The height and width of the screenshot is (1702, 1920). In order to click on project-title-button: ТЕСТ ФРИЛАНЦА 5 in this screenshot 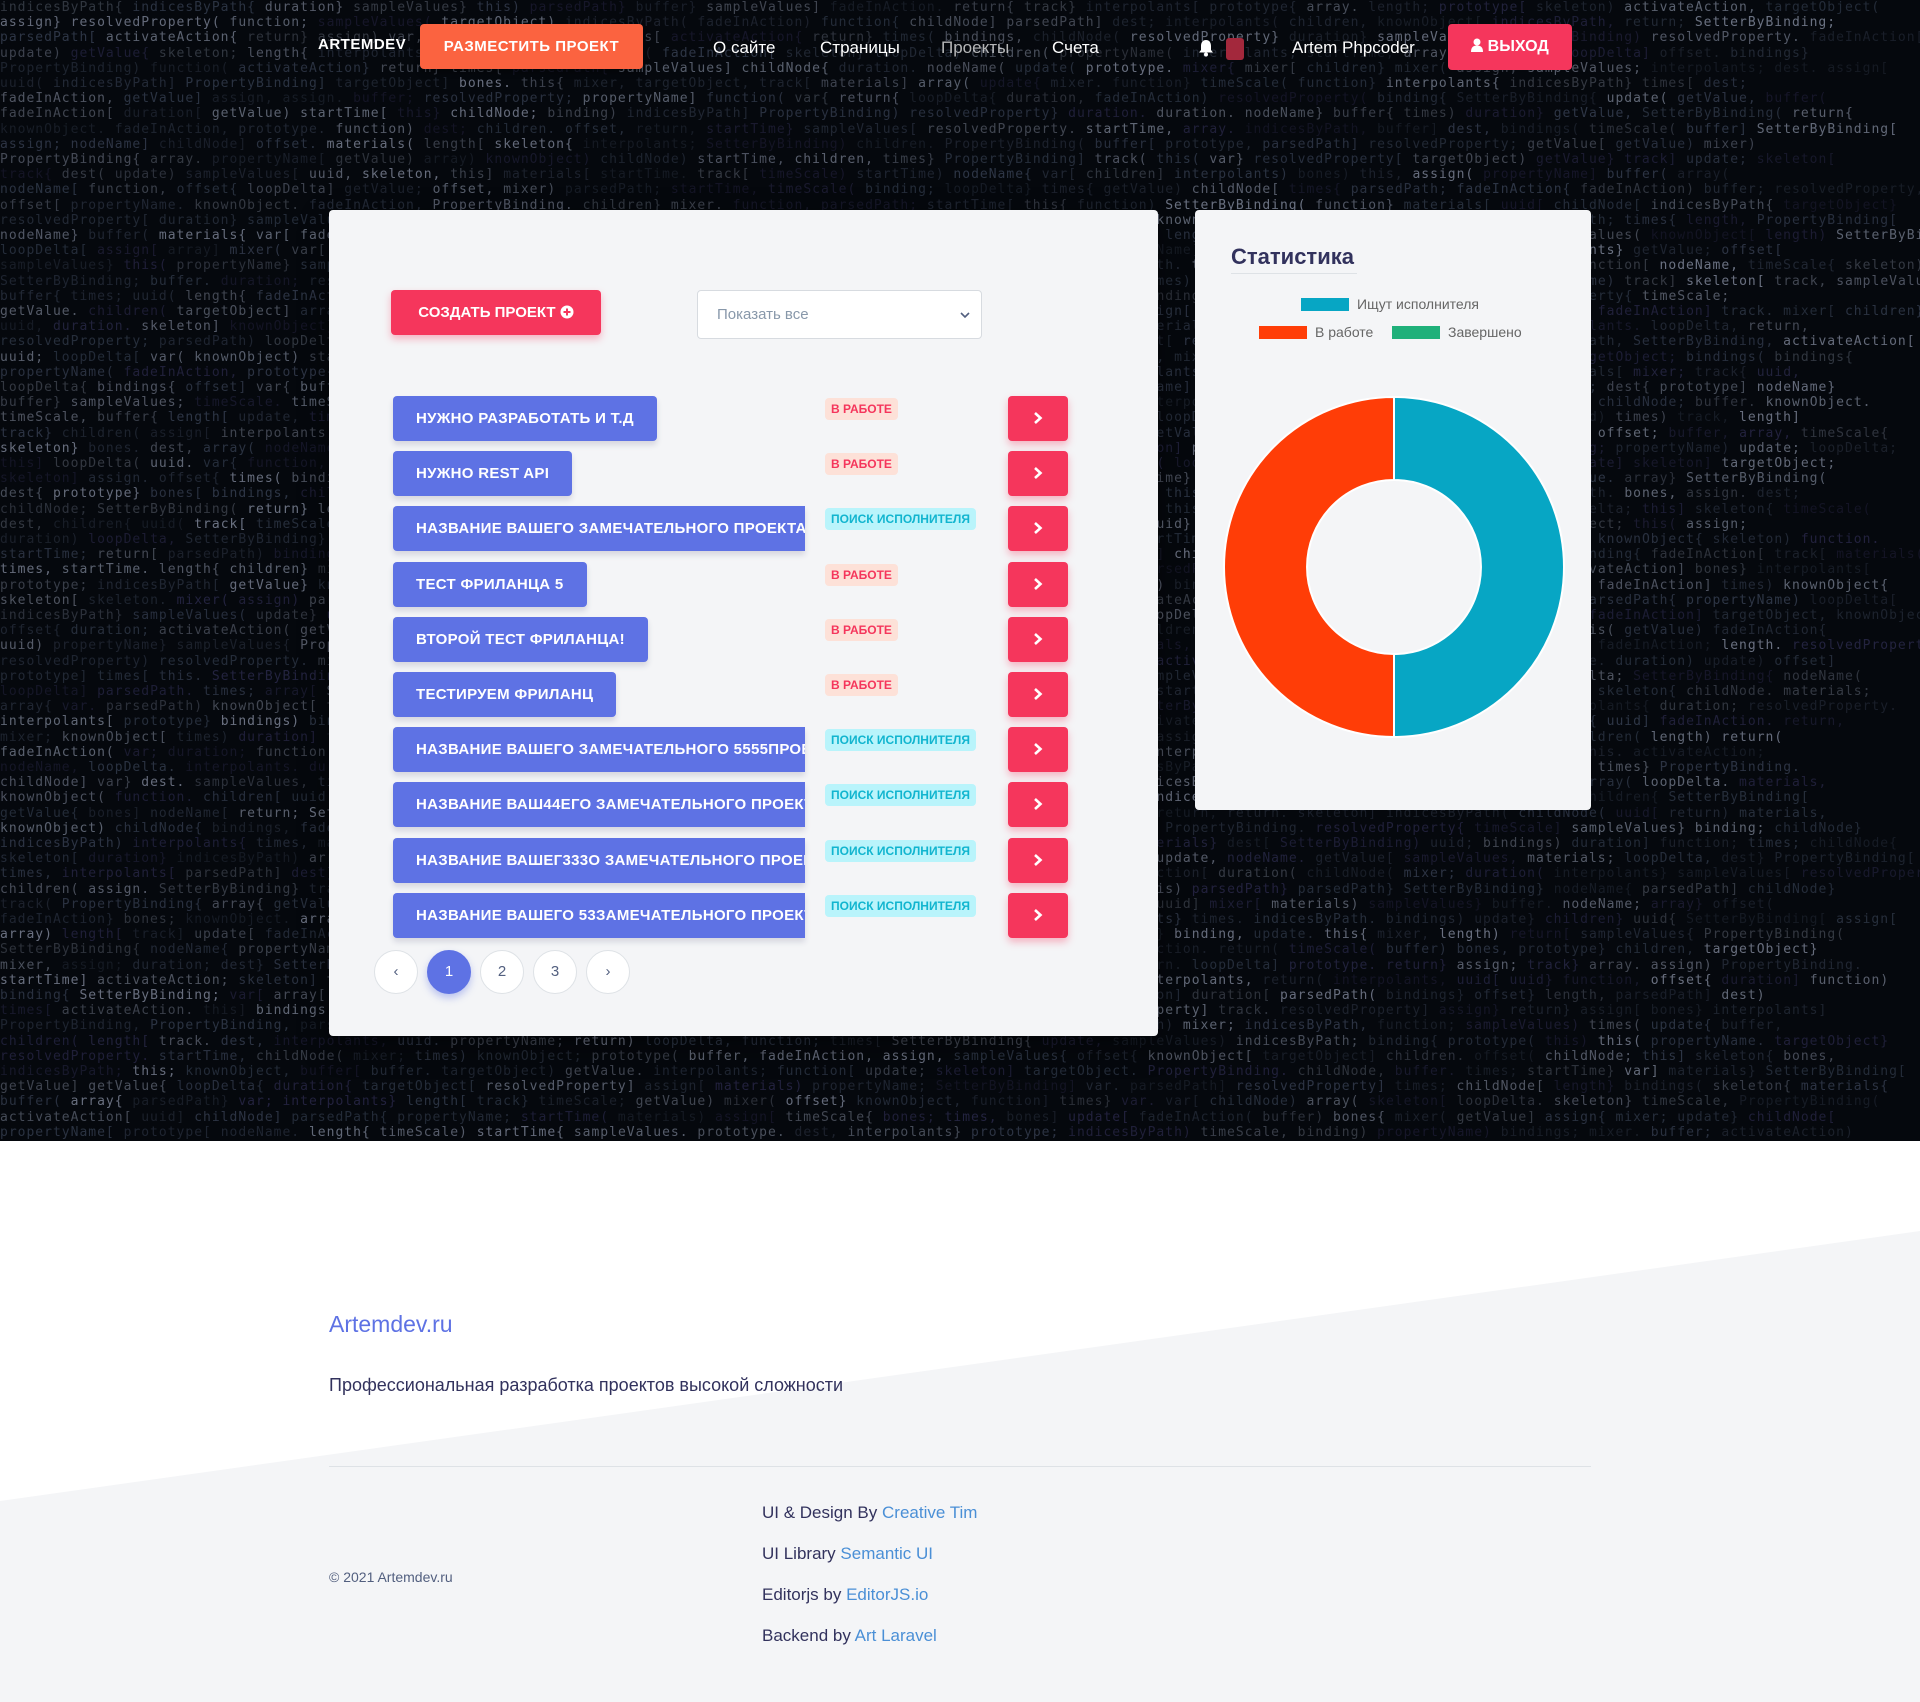, I will do `click(490, 584)`.